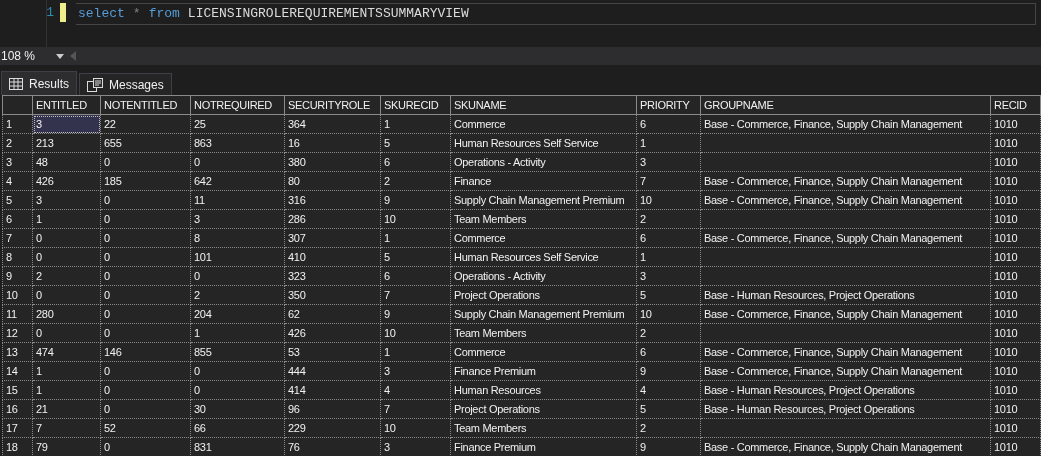 The height and width of the screenshot is (456, 1041). I want to click on column-header: NOTREQUIRED, so click(237, 105).